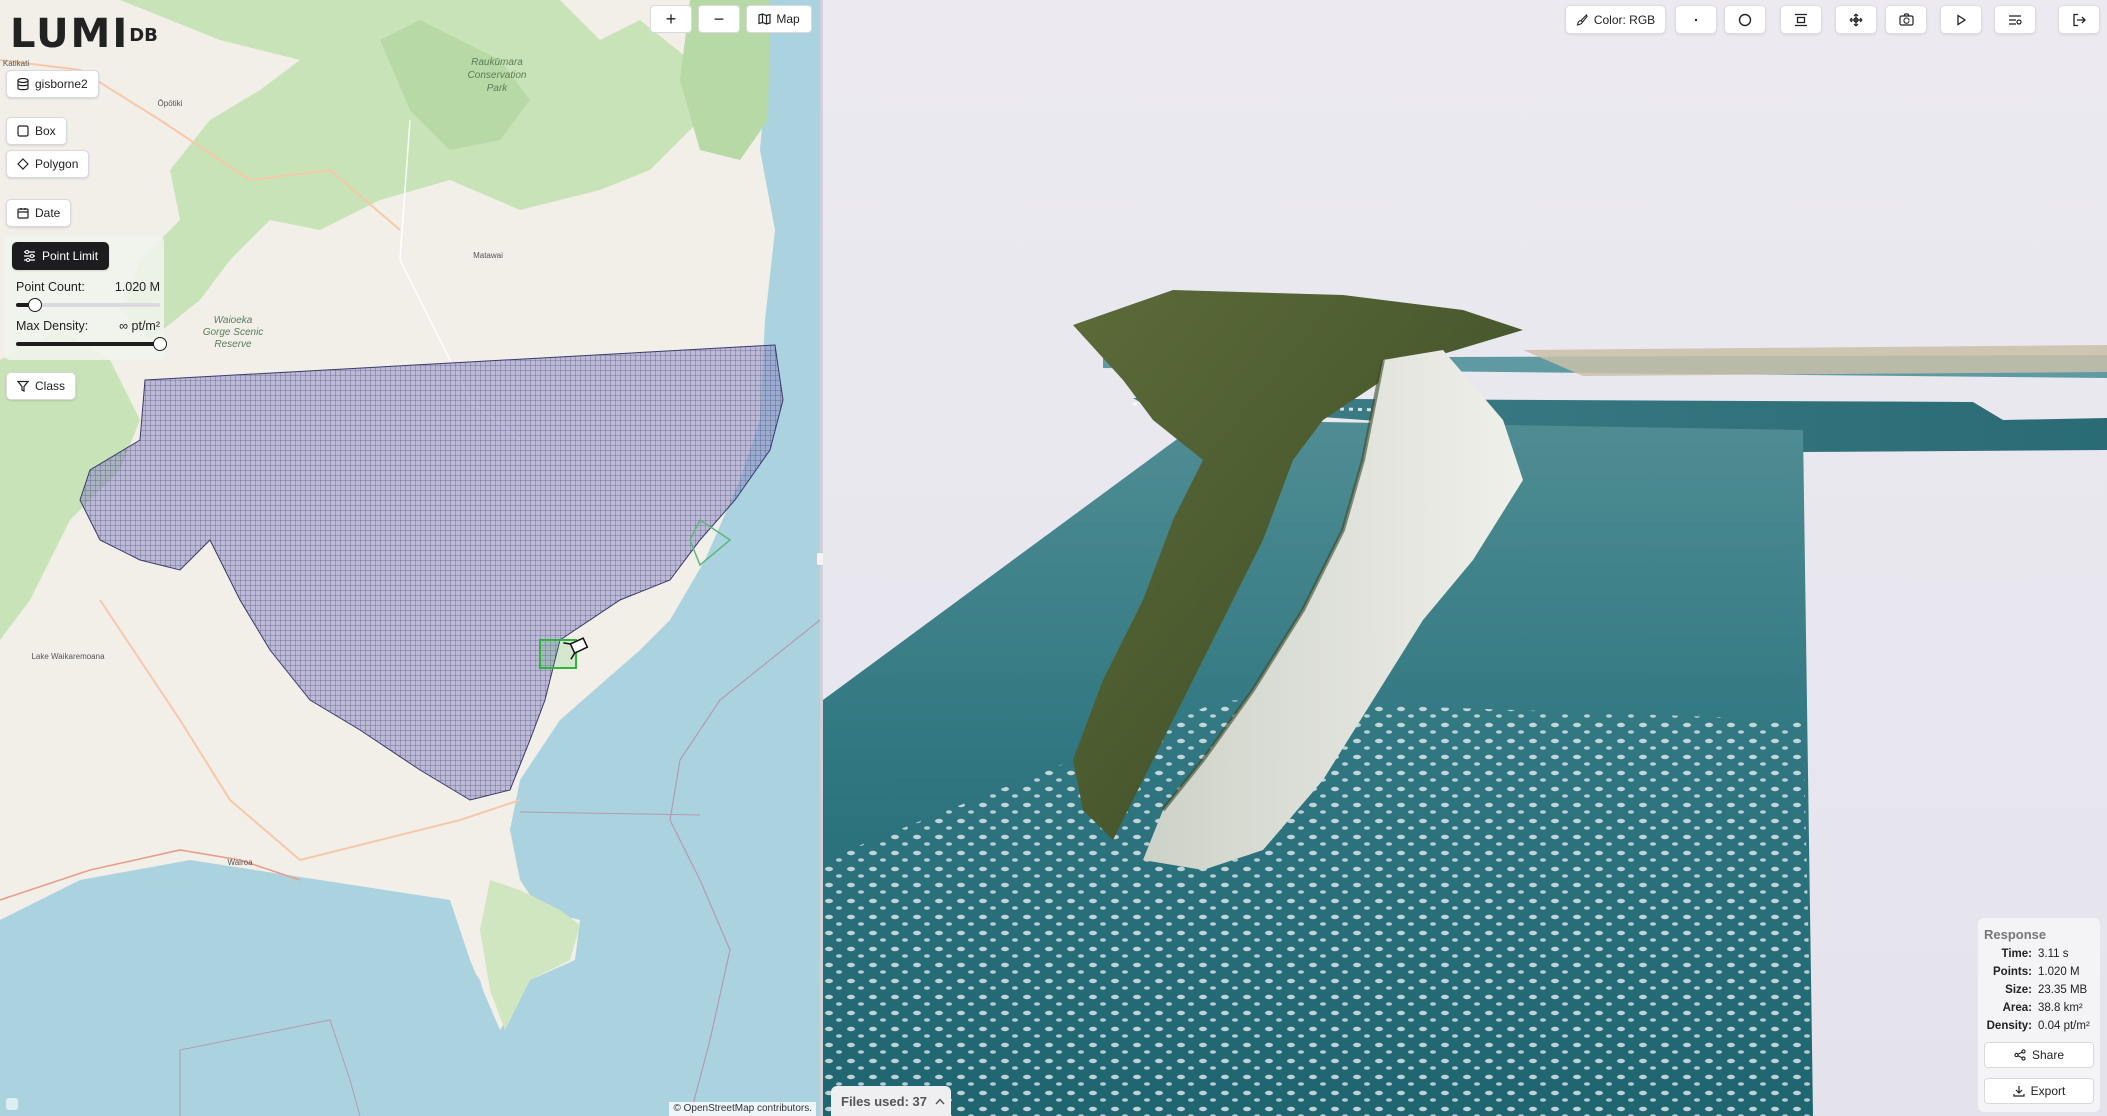 The height and width of the screenshot is (1116, 2107). Describe the element at coordinates (170, 103) in the screenshot. I see `place-label: Ōpōtiki` at that location.